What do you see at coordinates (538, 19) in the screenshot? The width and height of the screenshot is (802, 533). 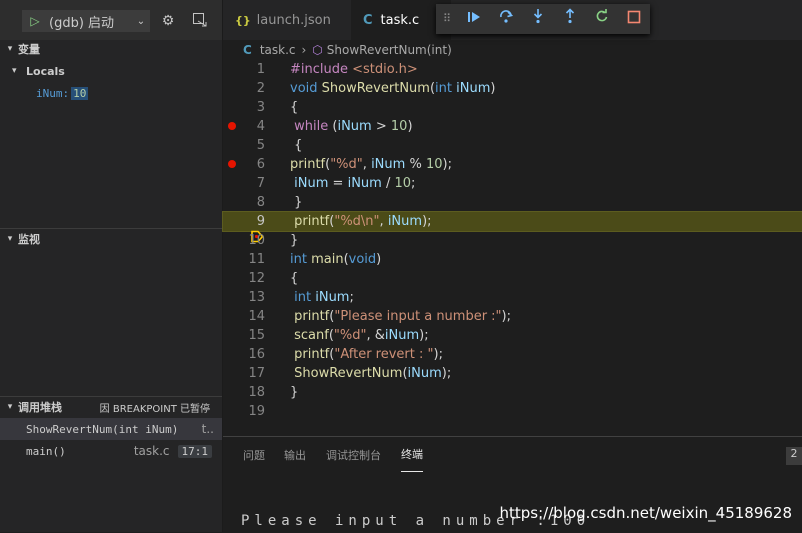 I see `step-into-icon` at bounding box center [538, 19].